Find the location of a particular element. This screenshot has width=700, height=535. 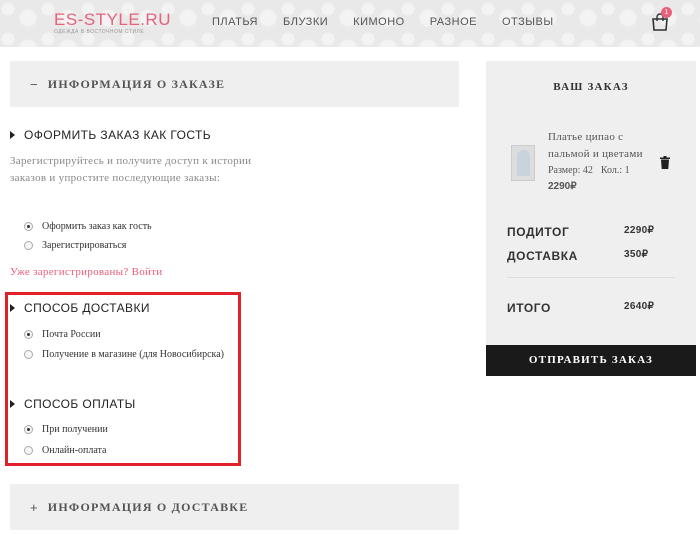

payment-section-title: СПОСОБ ОПЛАТЫ is located at coordinates (73, 404).